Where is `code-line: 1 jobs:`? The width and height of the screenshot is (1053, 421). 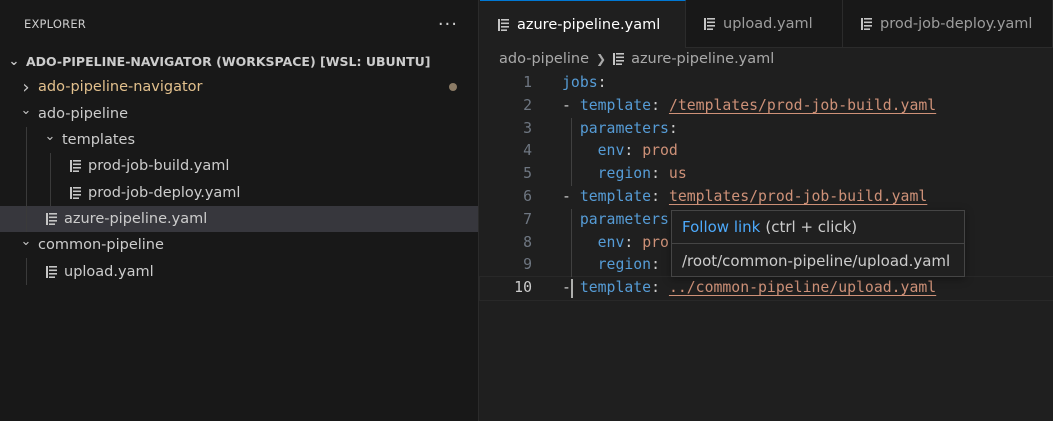 code-line: 1 jobs: is located at coordinates (766, 83).